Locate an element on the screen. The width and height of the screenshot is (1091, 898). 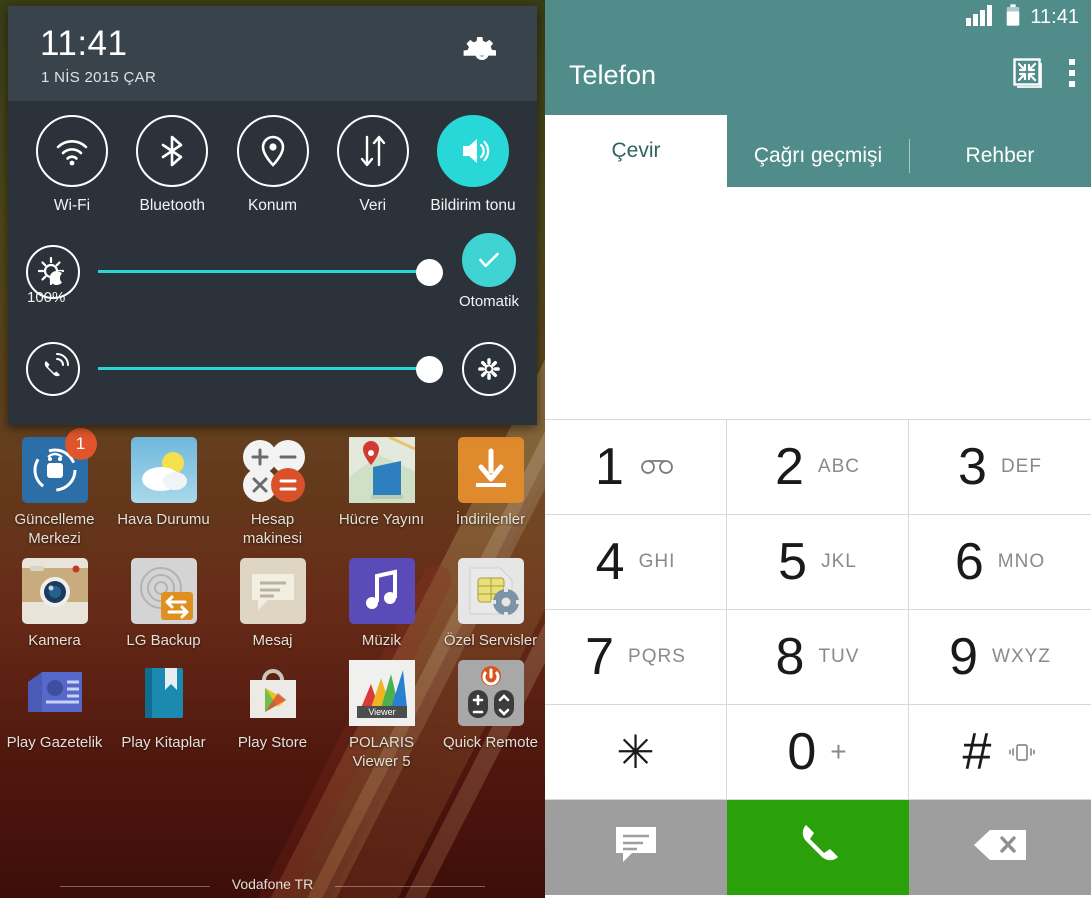
toggle-data: Veri is located at coordinates (373, 165).